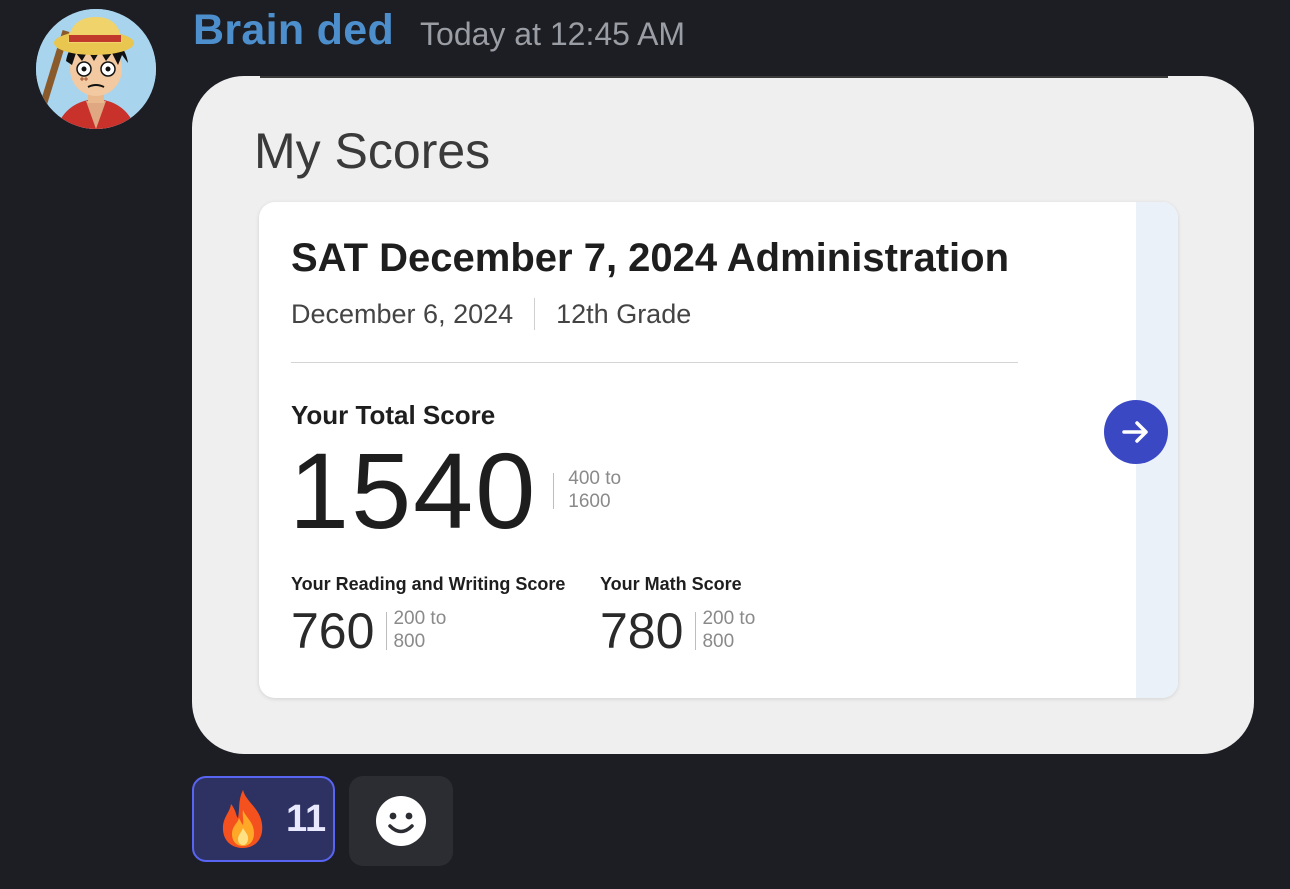  I want to click on total-score-range: 400 to 1600, so click(594, 491).